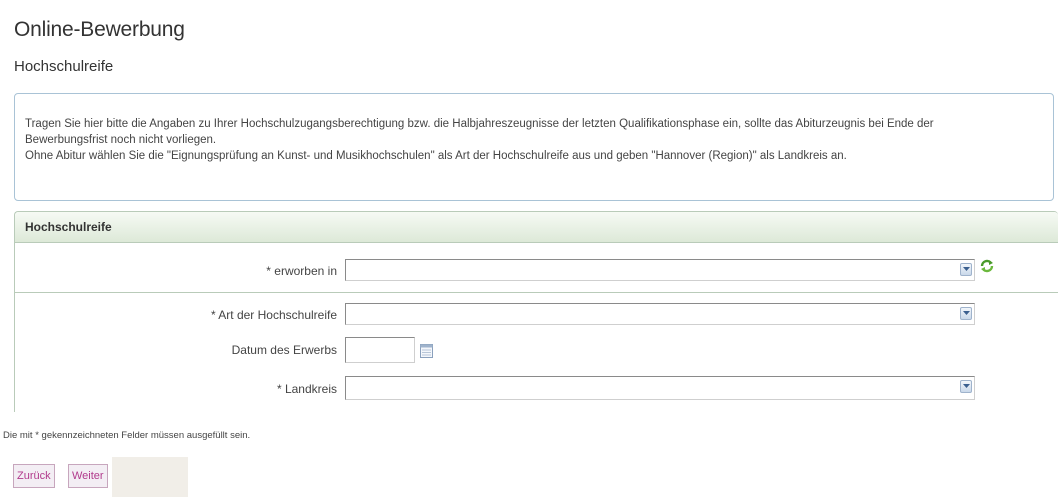 The image size is (1058, 497). I want to click on art-hochschulreife-select, so click(660, 314).